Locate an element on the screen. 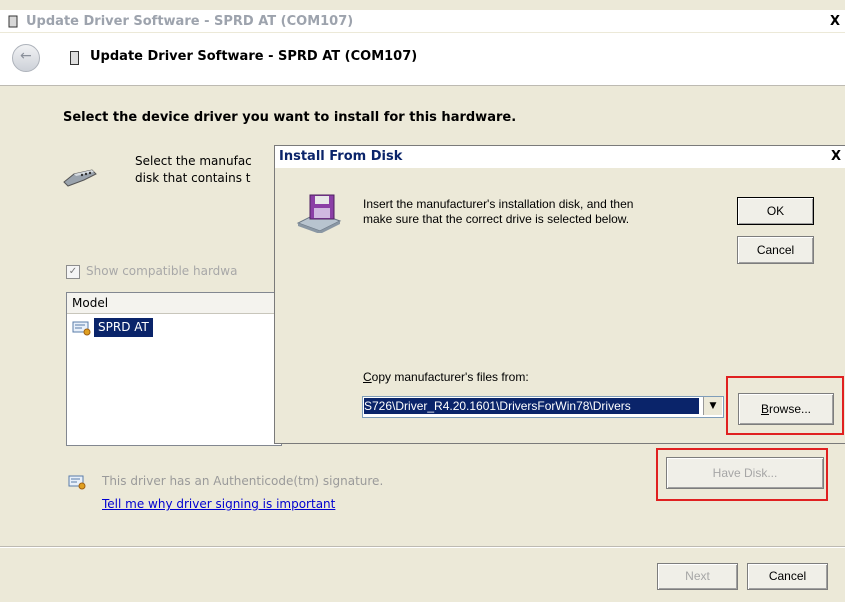 The width and height of the screenshot is (845, 602). copy-from-label: Copy manufacturer's files from: is located at coordinates (446, 377).